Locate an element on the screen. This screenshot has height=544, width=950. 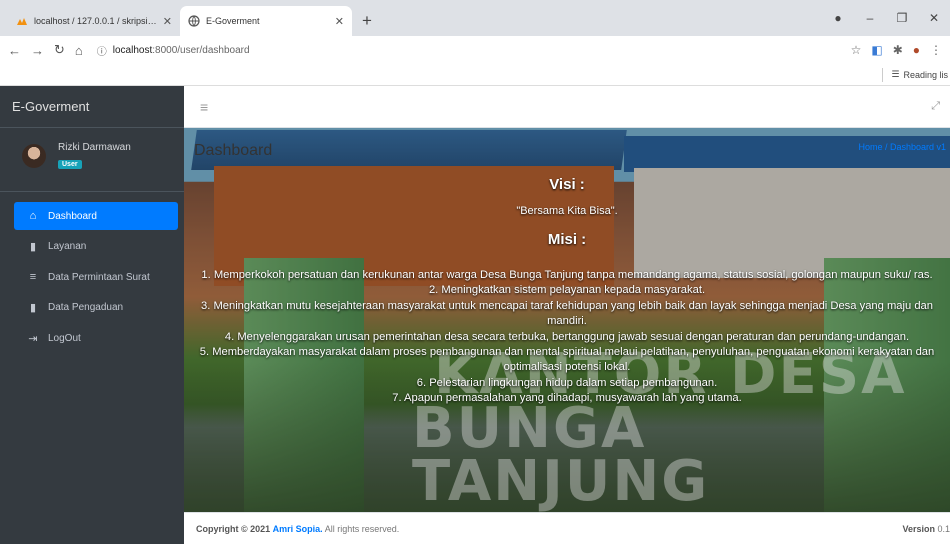
brand-link: E-Goverment is located at coordinates (92, 107).